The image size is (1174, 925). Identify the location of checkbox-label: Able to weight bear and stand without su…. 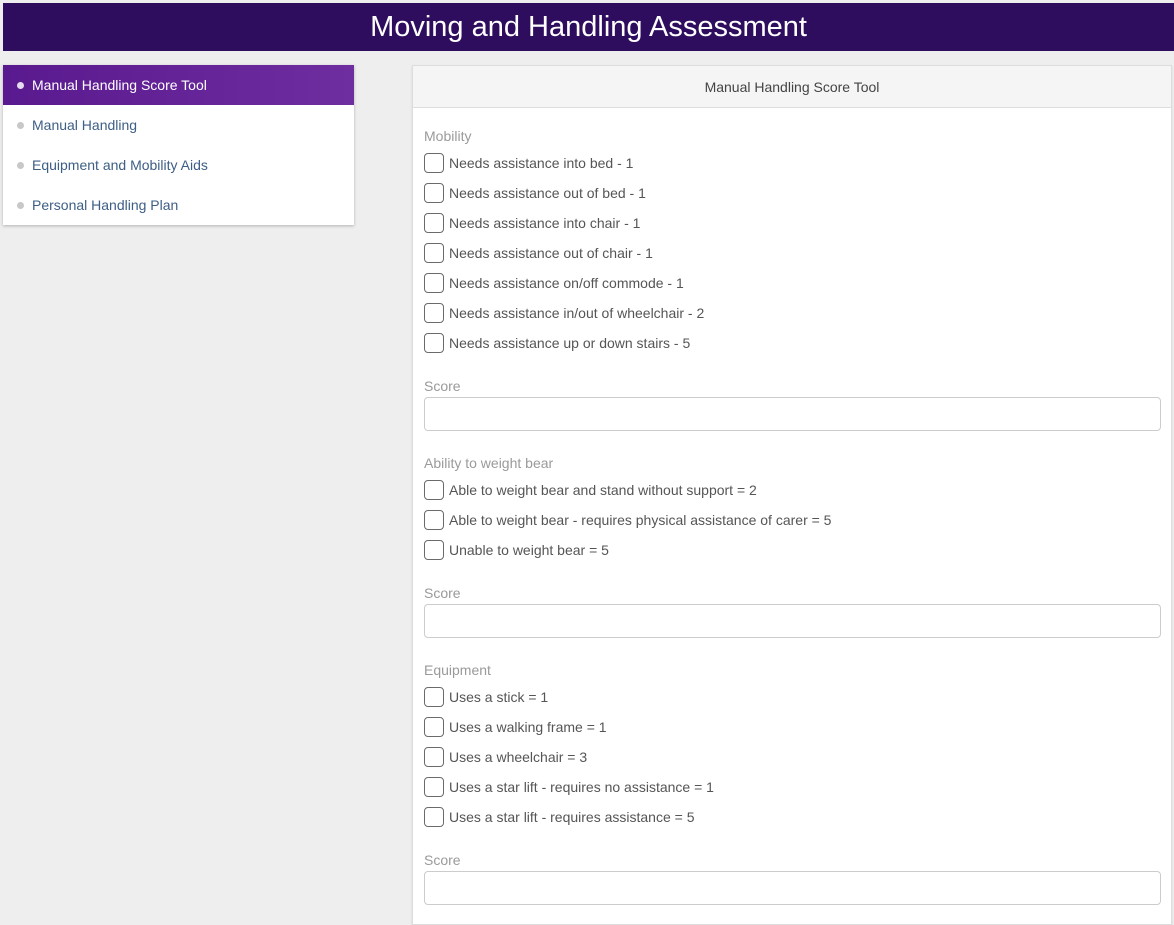
(603, 490).